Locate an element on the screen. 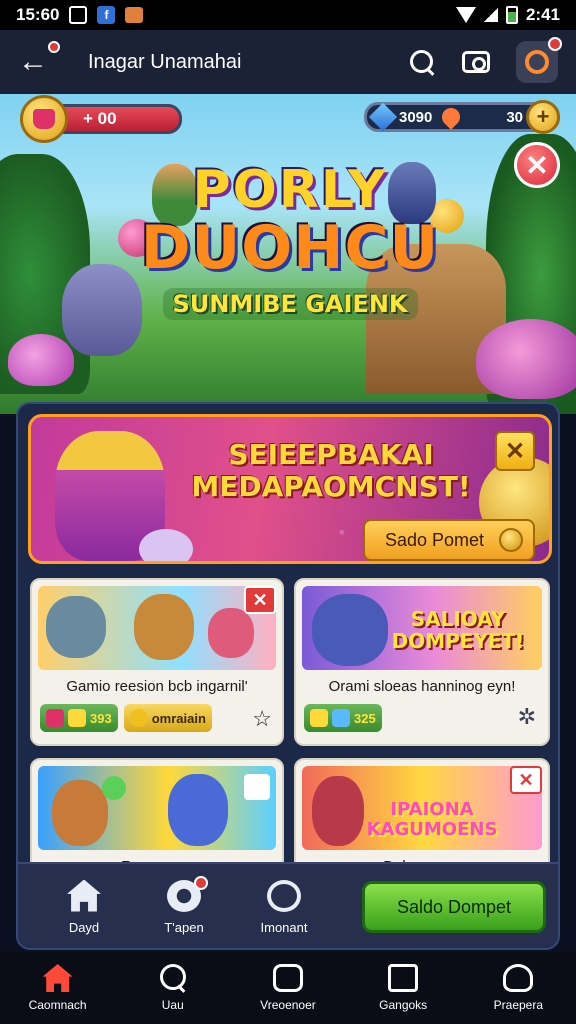  gems-value: 3090 is located at coordinates (416, 117).